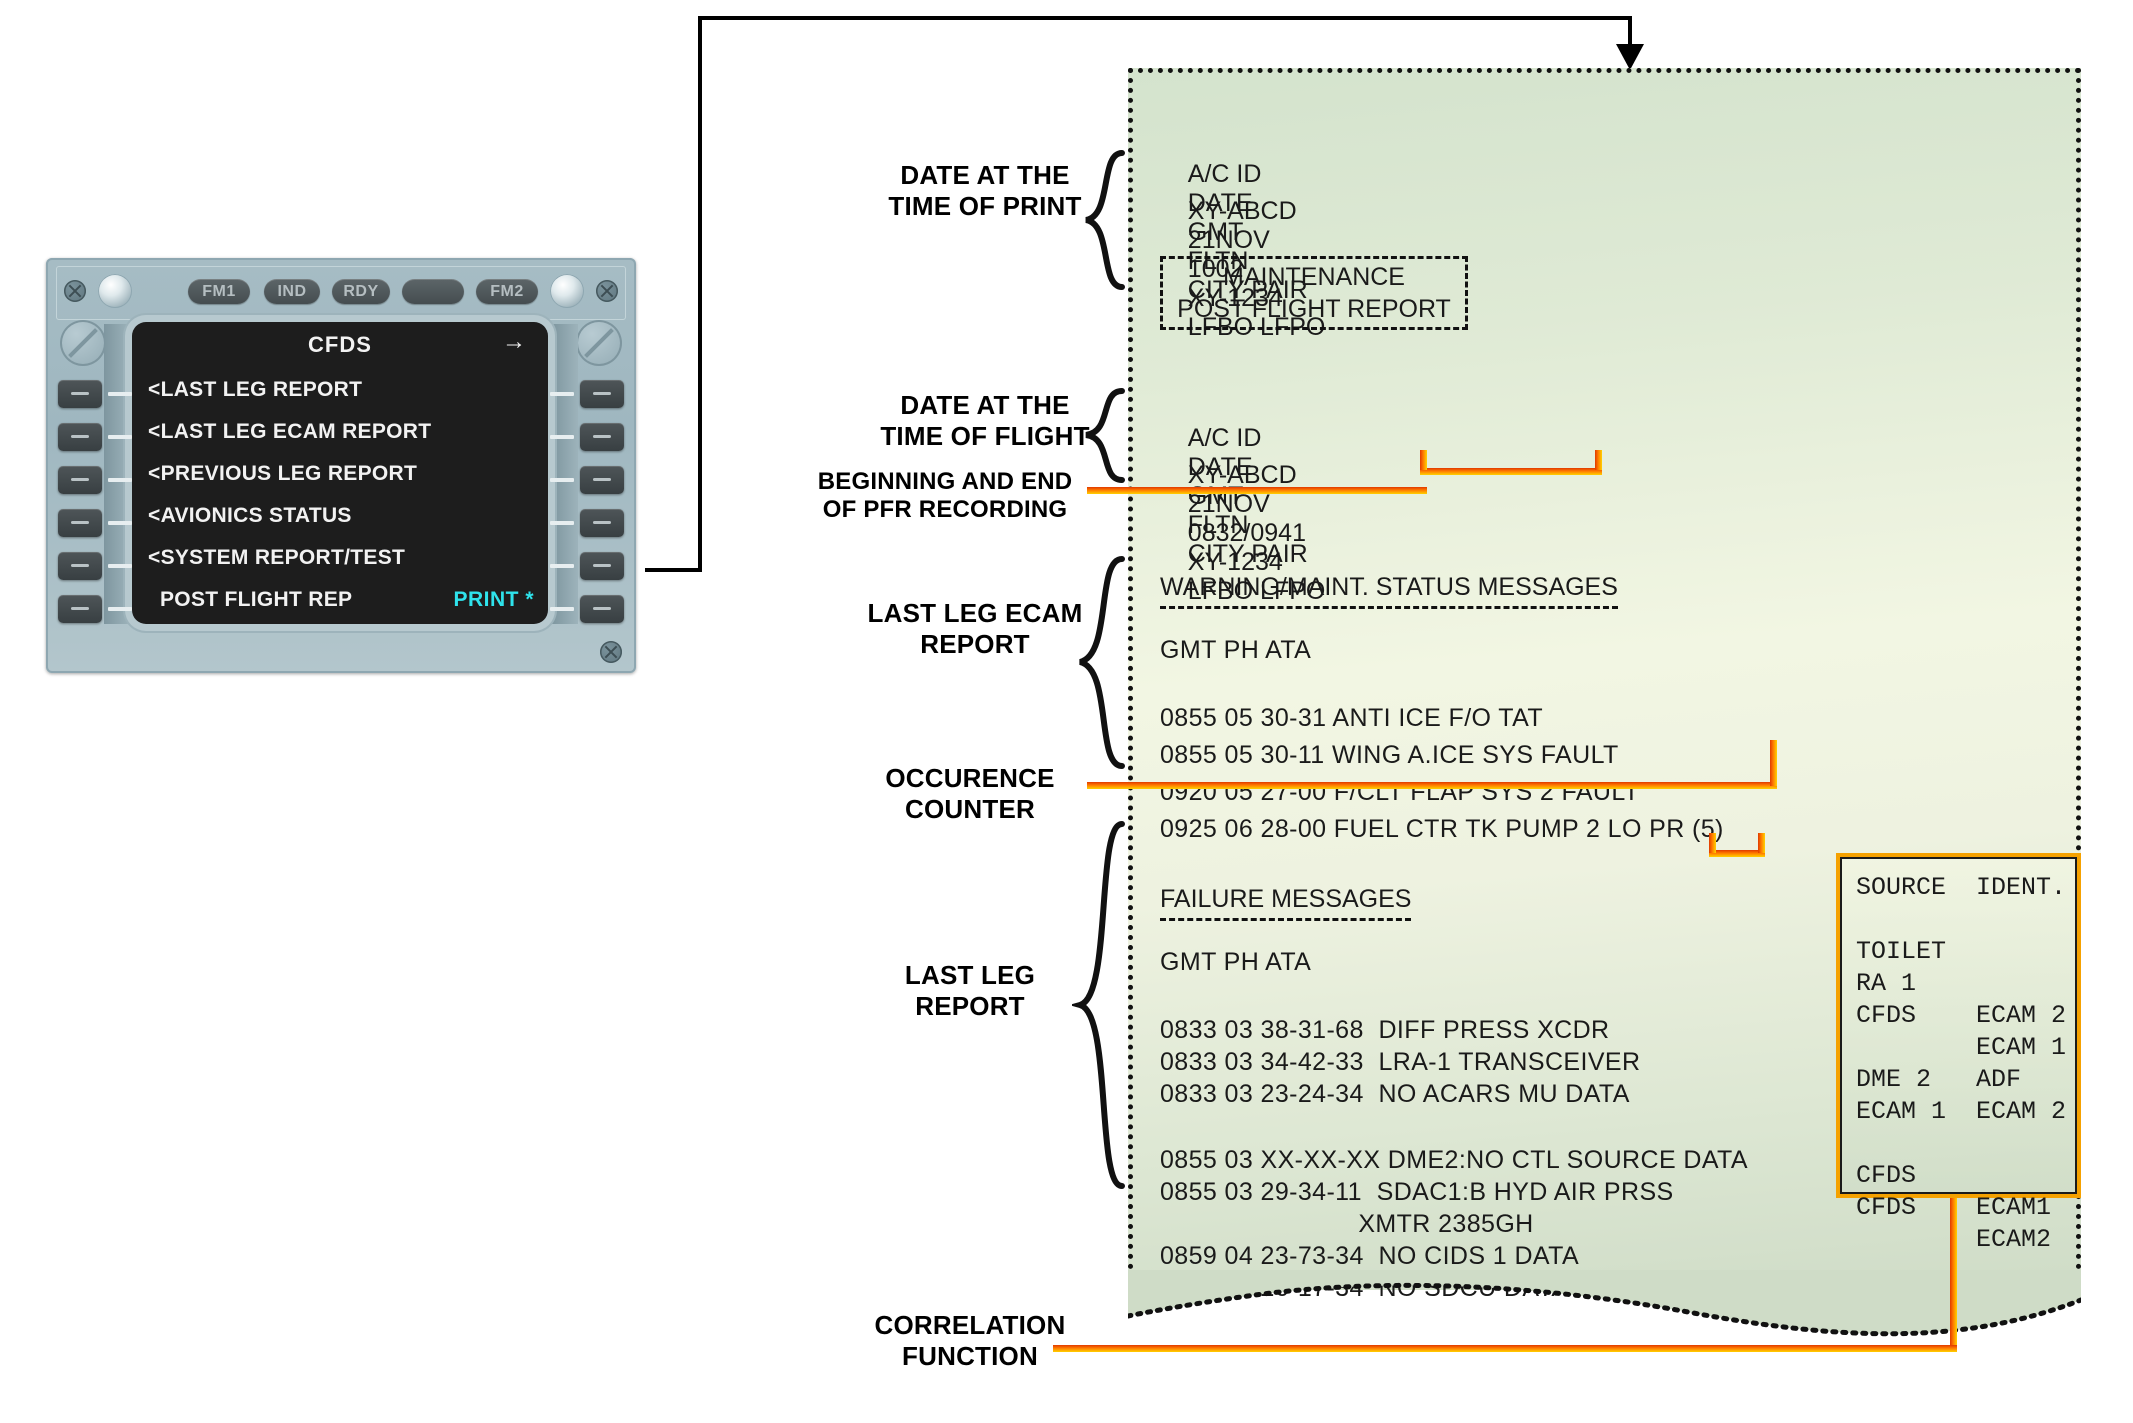  I want to click on ident-cell-3: ECAM 2, so click(2021, 1015).